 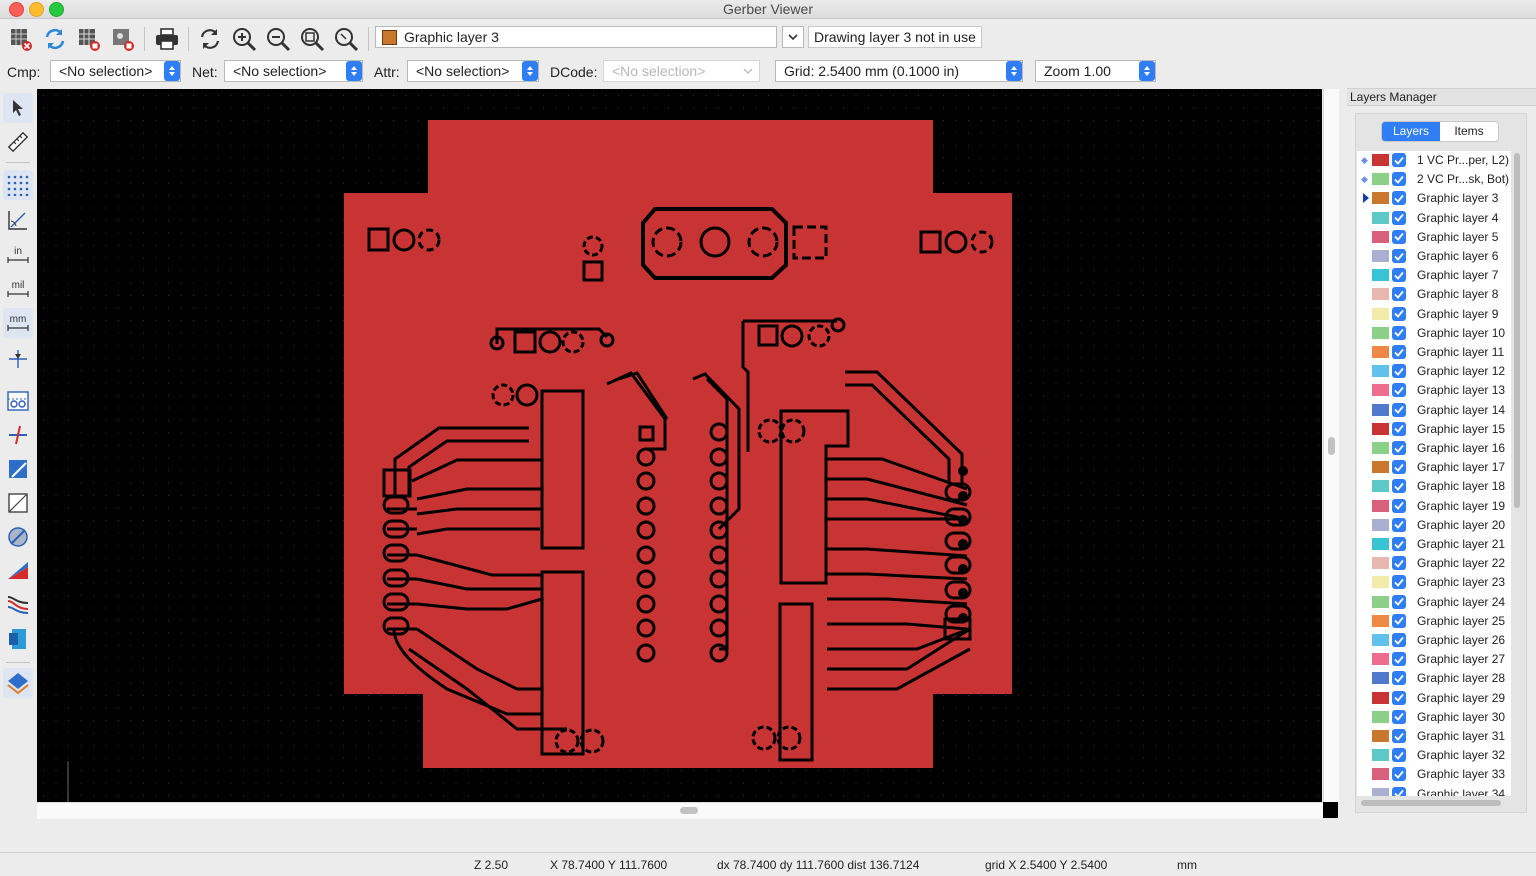 I want to click on layer-row: Graphic layer 10, so click(x=1434, y=333).